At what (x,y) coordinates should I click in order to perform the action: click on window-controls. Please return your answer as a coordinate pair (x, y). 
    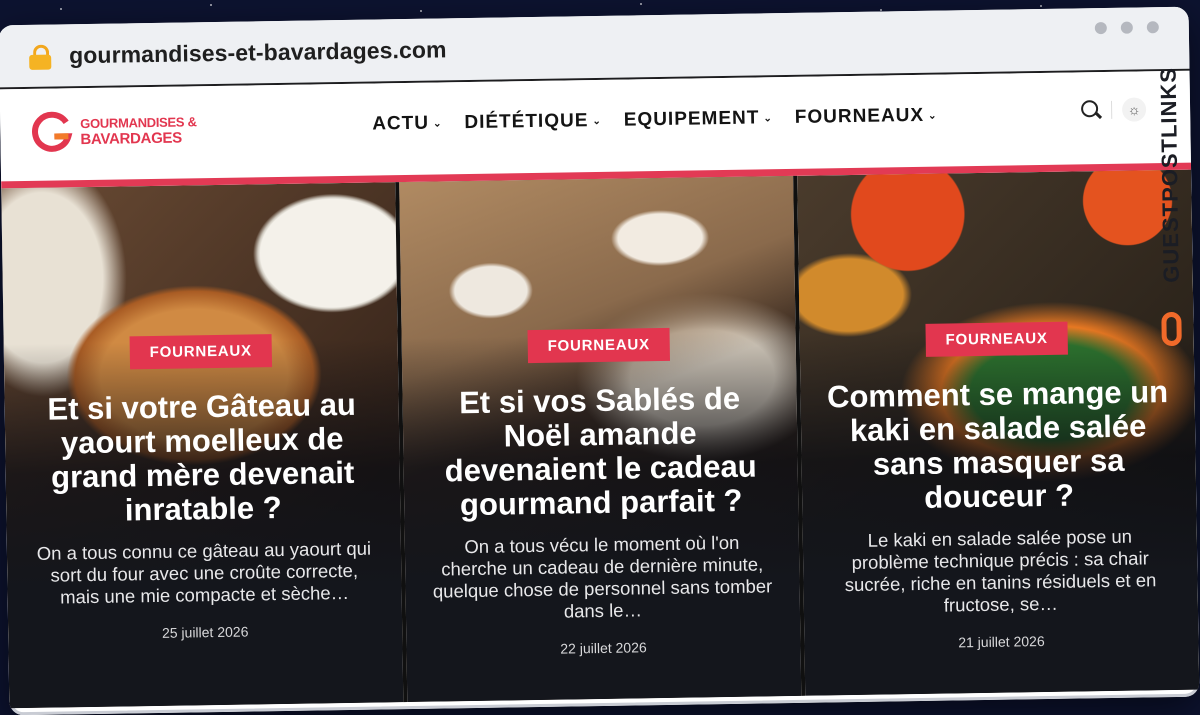
    Looking at the image, I should click on (1126, 28).